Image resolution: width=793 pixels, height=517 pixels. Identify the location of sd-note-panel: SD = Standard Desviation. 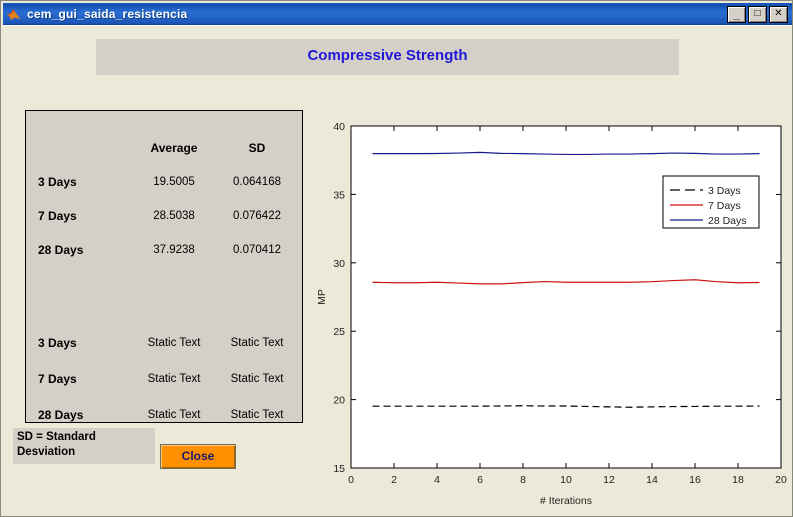
(84, 446).